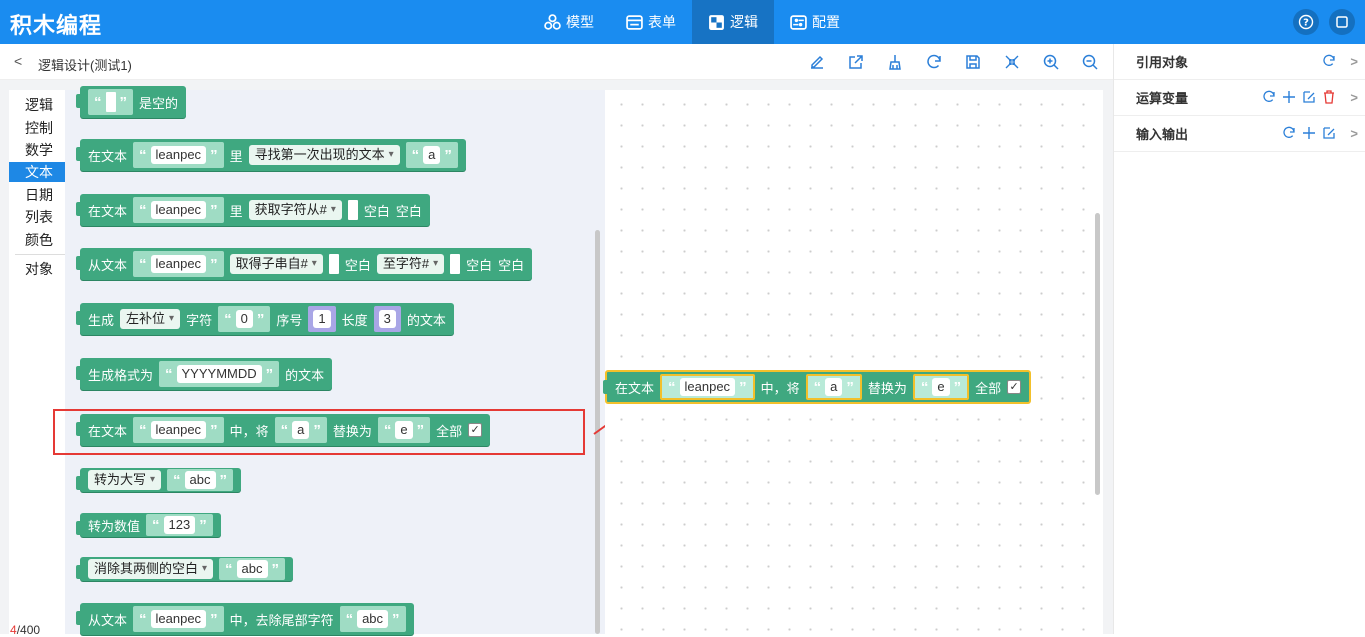 This screenshot has height=637, width=1365. What do you see at coordinates (28, 630) in the screenshot?
I see `block-limit: /400` at bounding box center [28, 630].